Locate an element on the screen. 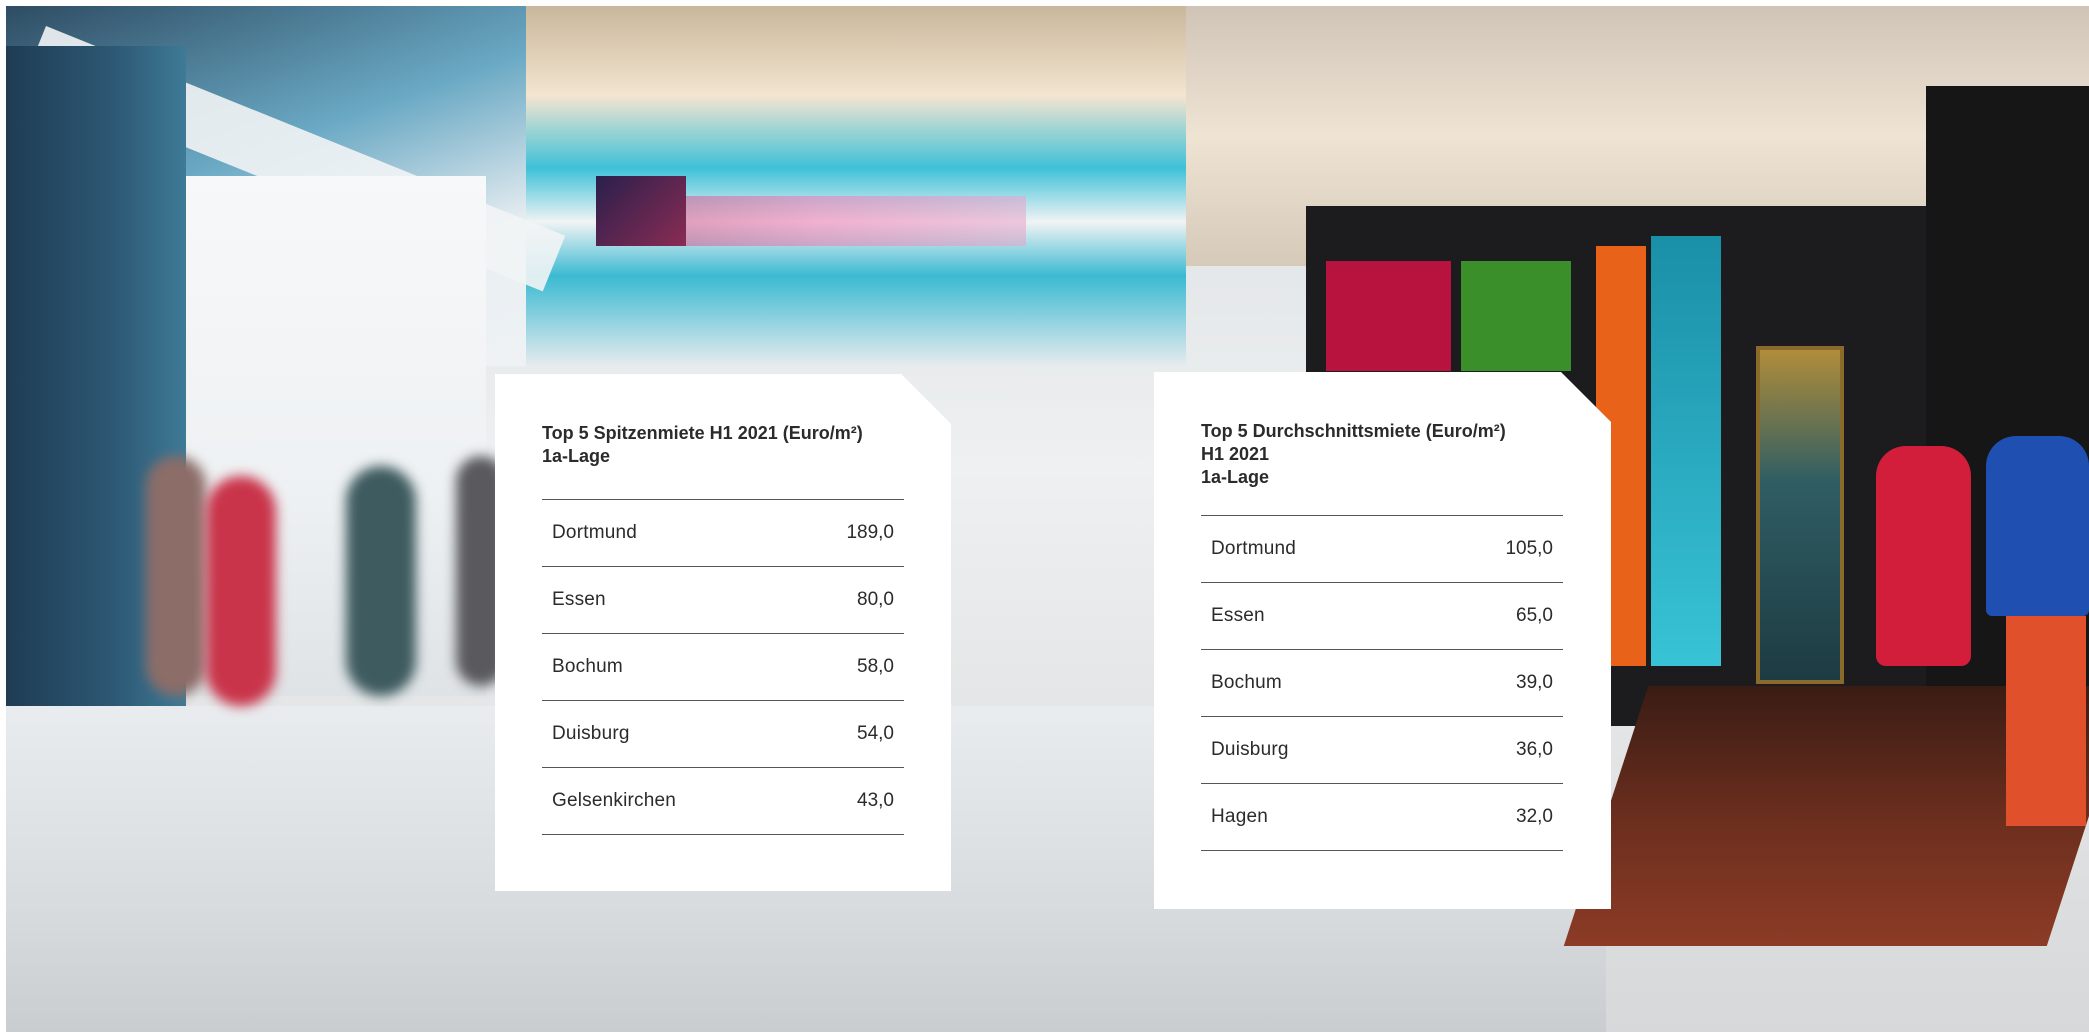 The image size is (2089, 1032). rent-value: 105,0 is located at coordinates (1529, 548).